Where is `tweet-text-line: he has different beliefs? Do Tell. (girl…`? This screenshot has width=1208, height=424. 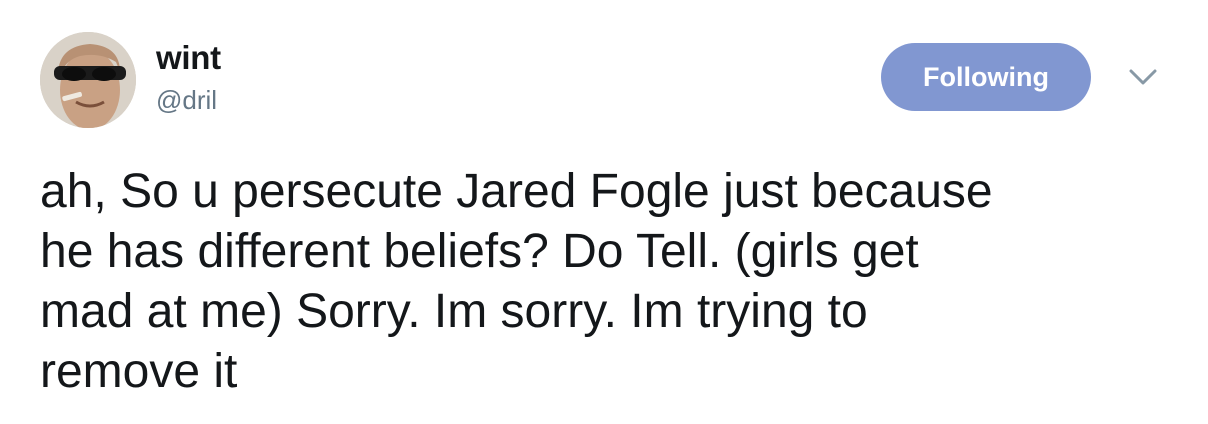
tweet-text-line: he has different beliefs? Do Tell. (girl… is located at coordinates (479, 251).